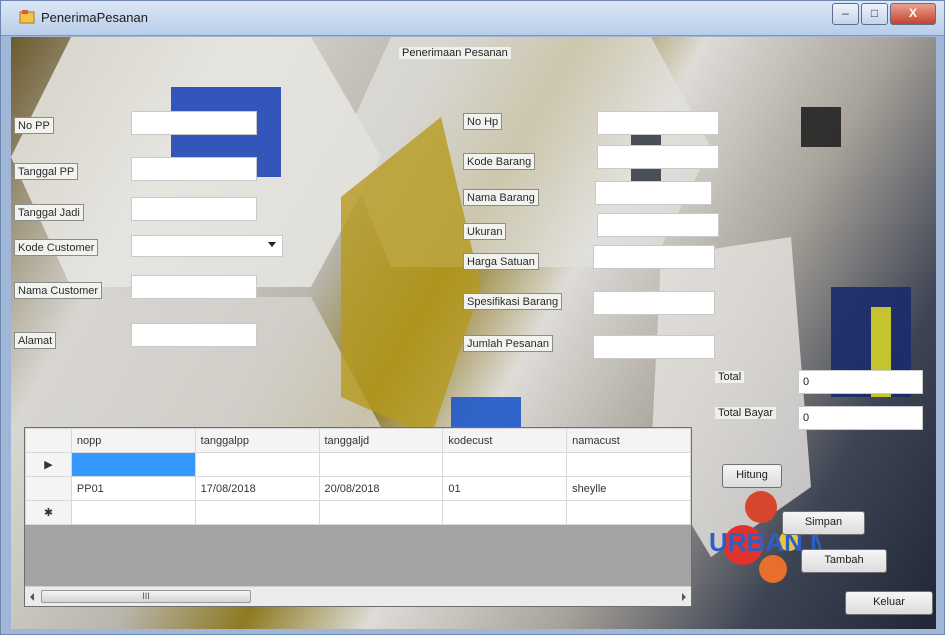 This screenshot has width=945, height=635. Describe the element at coordinates (32, 597) in the screenshot. I see `scroll-left-arrow-icon` at that location.